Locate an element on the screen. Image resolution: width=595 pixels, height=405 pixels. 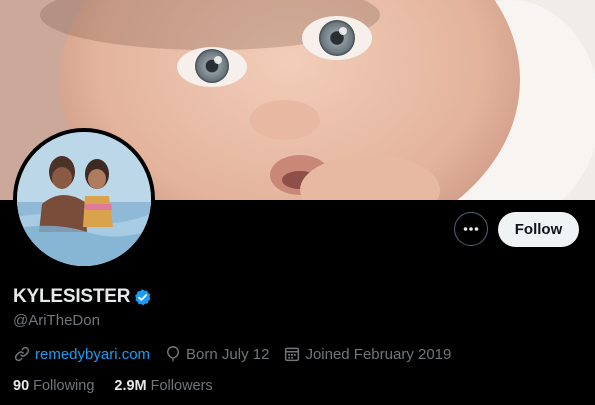
verified-badge-icon is located at coordinates (142, 297).